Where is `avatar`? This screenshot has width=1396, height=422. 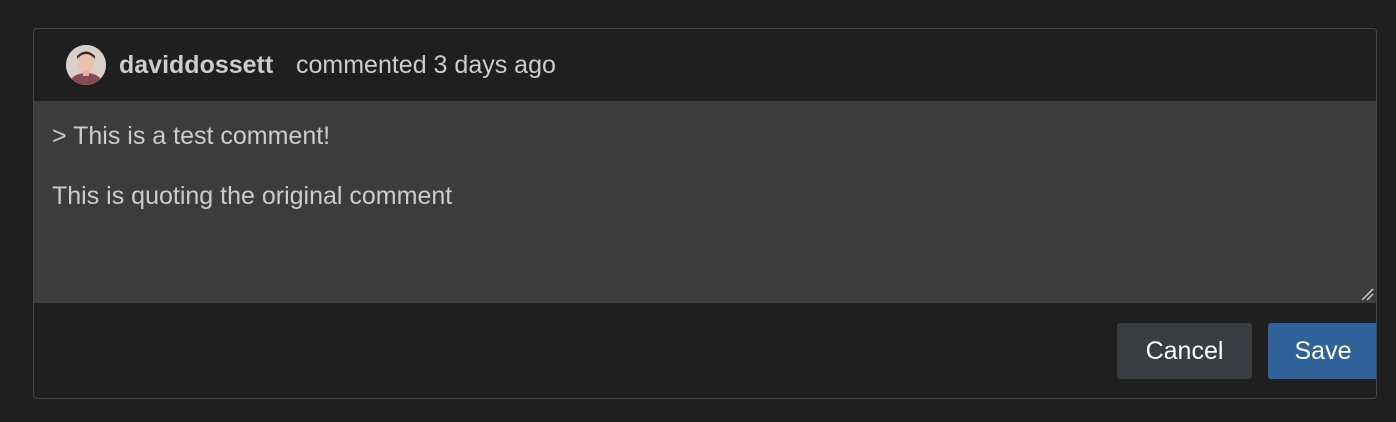
avatar is located at coordinates (86, 65).